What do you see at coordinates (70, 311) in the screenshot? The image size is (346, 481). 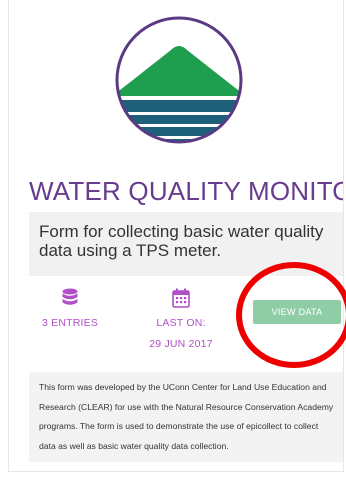 I see `entries-stat: 3 ENTRIES` at bounding box center [70, 311].